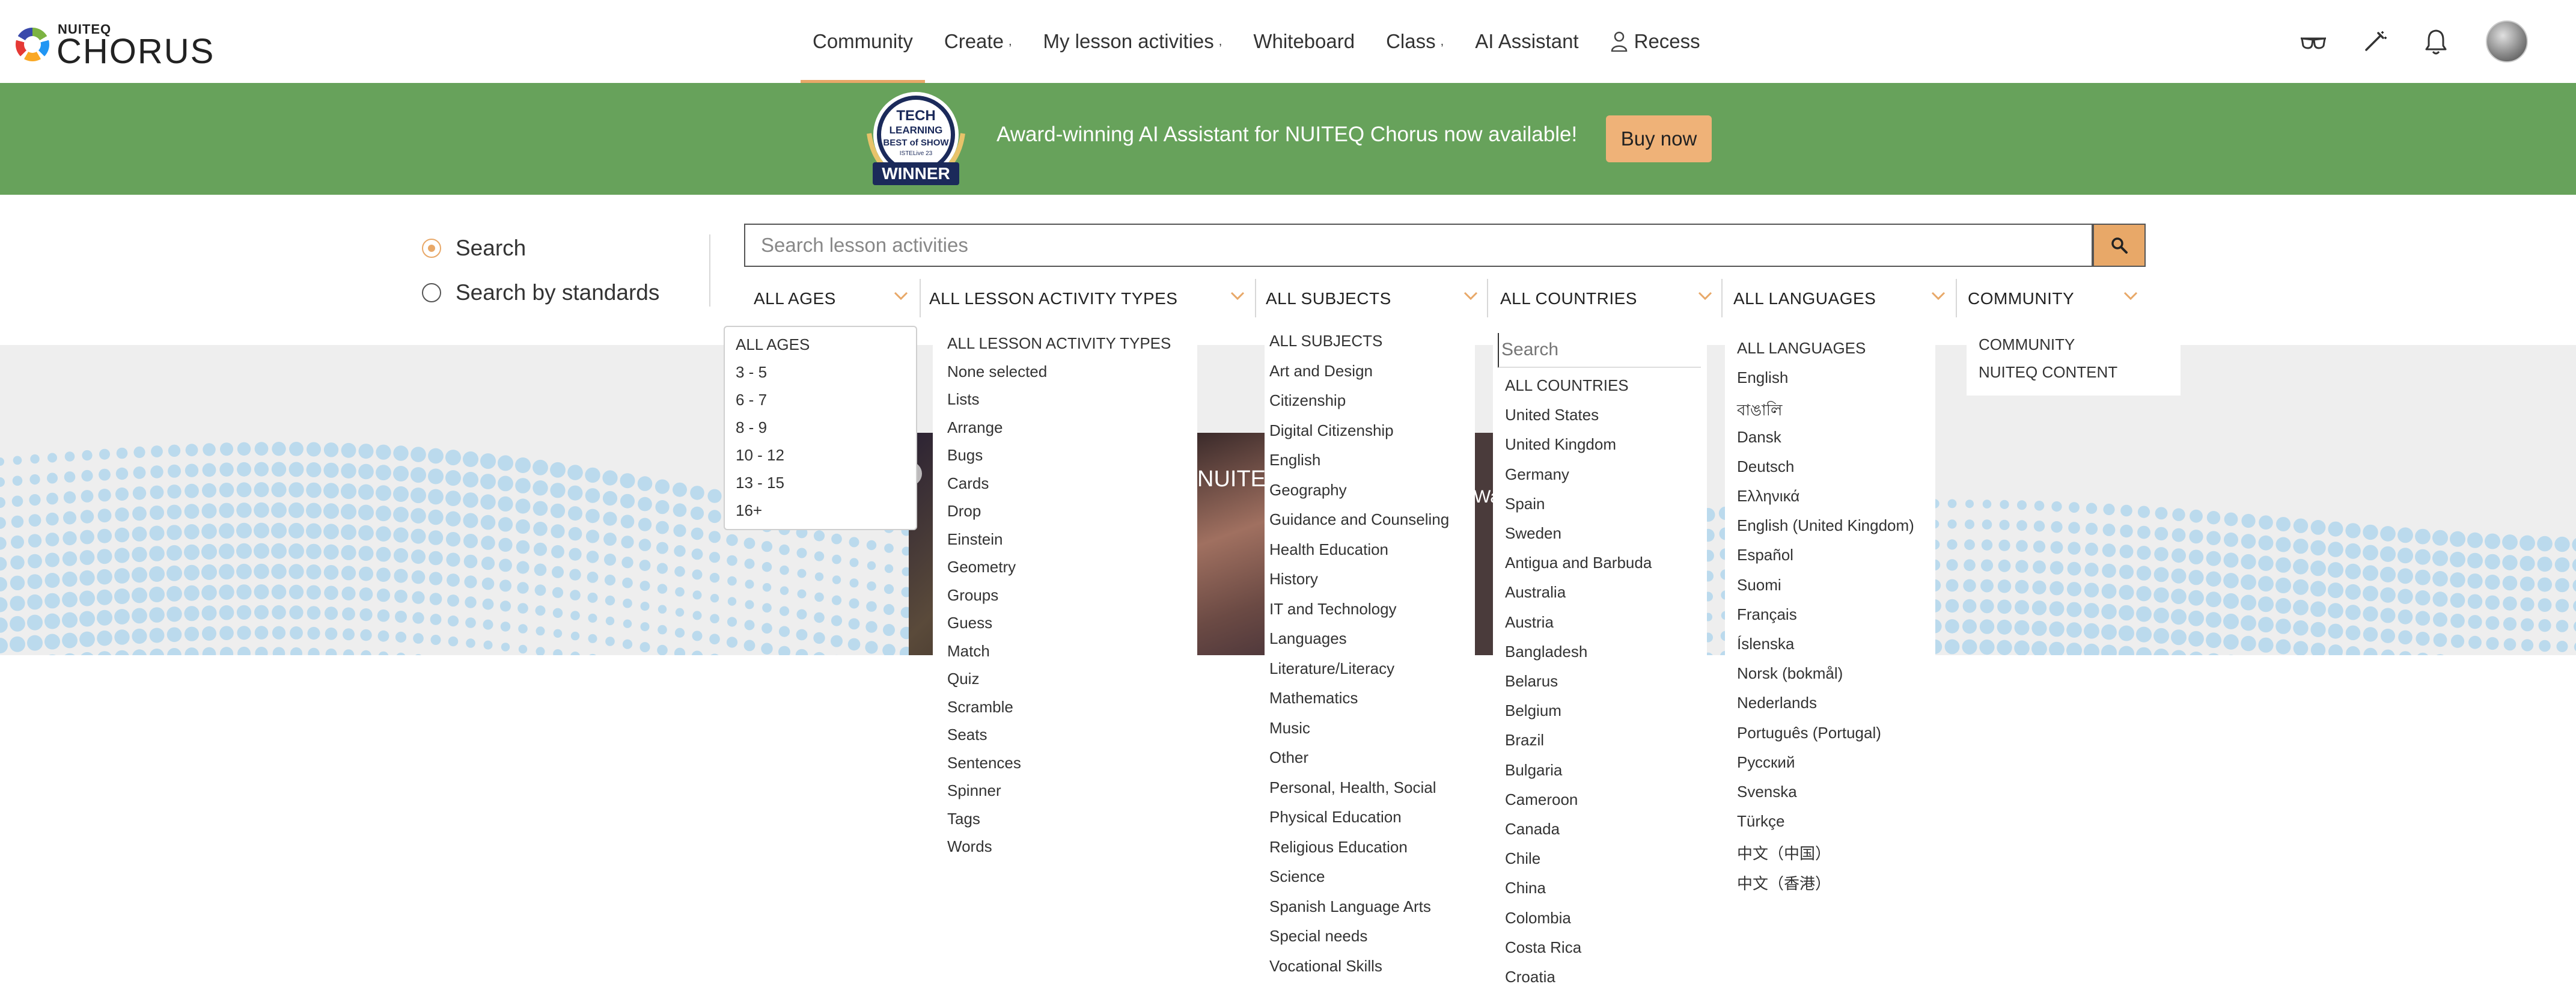 This screenshot has height=993, width=2576. Describe the element at coordinates (751, 427) in the screenshot. I see `dropdown-option: 8 - 9` at that location.